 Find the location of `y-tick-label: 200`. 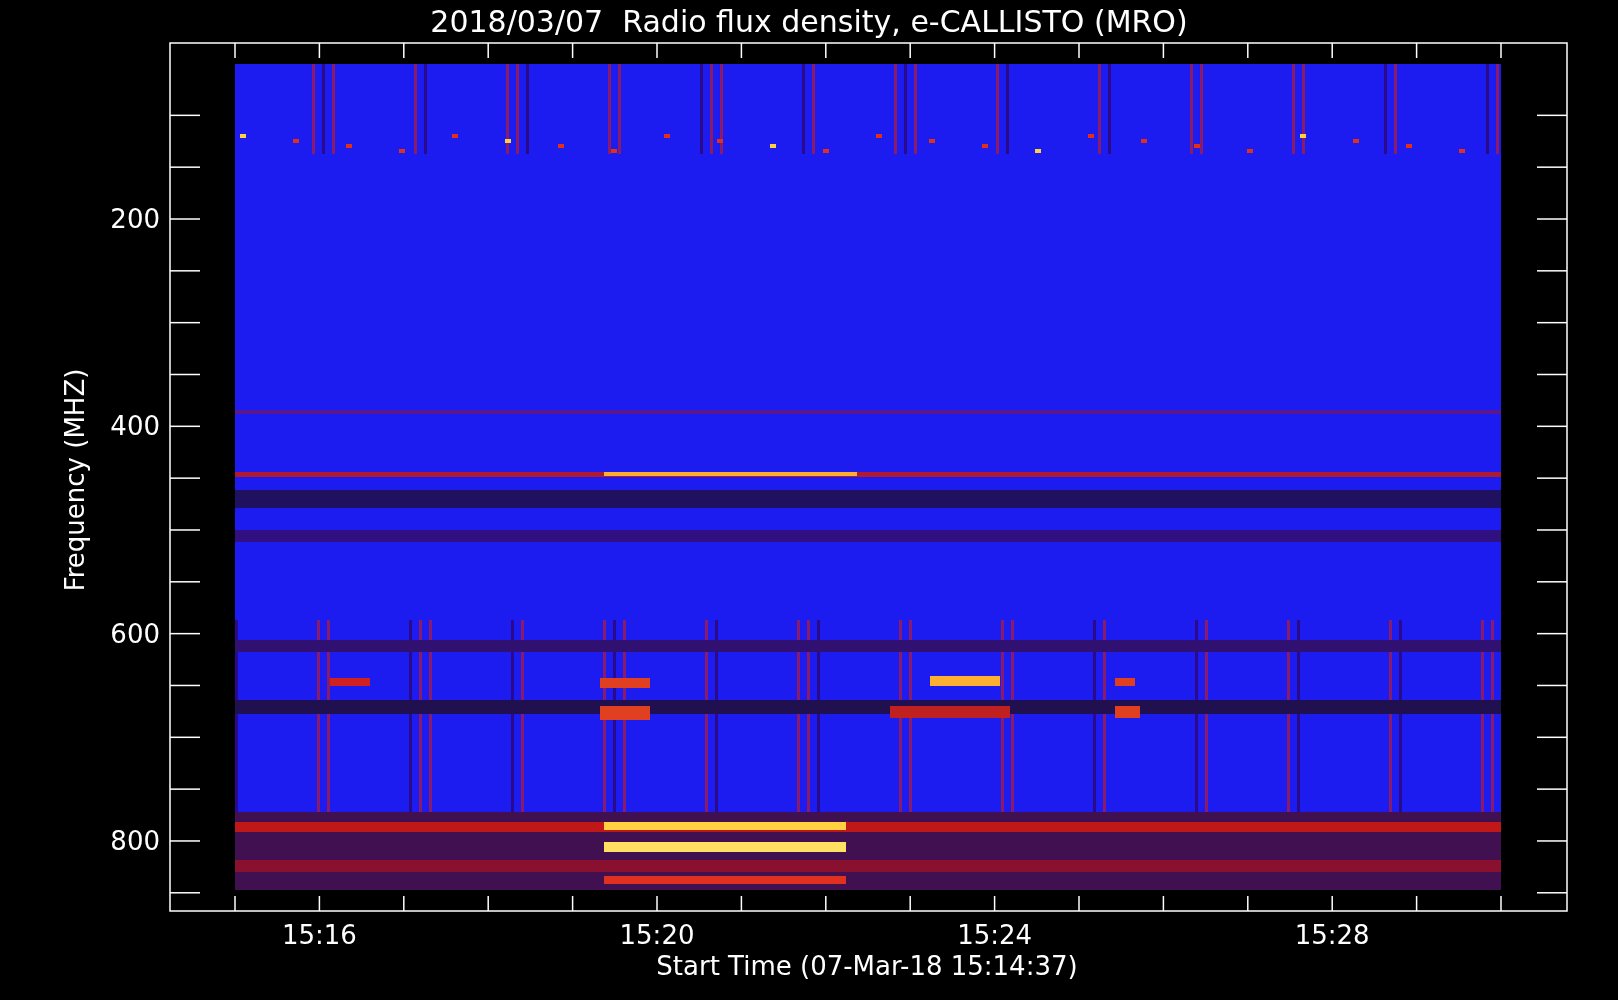

y-tick-label: 200 is located at coordinates (135, 219).